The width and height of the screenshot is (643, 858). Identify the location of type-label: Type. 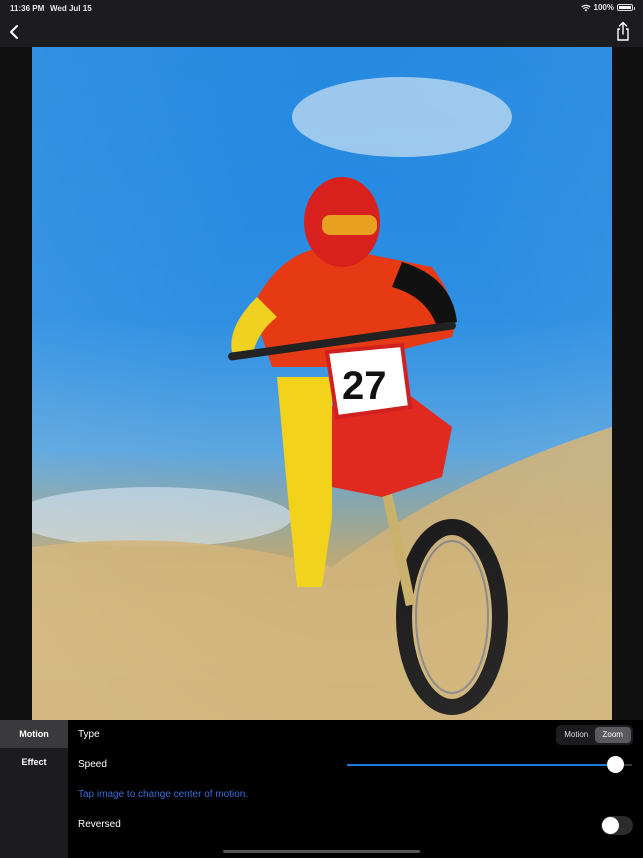
(89, 734).